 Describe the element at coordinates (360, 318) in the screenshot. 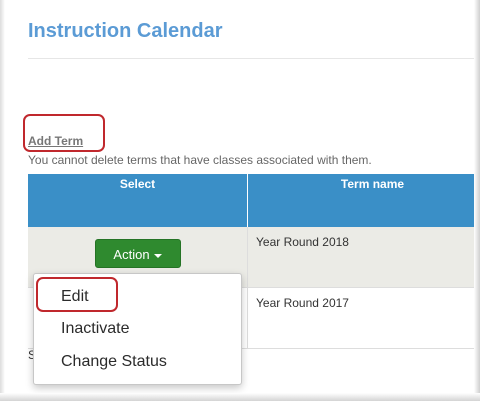

I see `term-name-cell: Year Round 2017` at that location.